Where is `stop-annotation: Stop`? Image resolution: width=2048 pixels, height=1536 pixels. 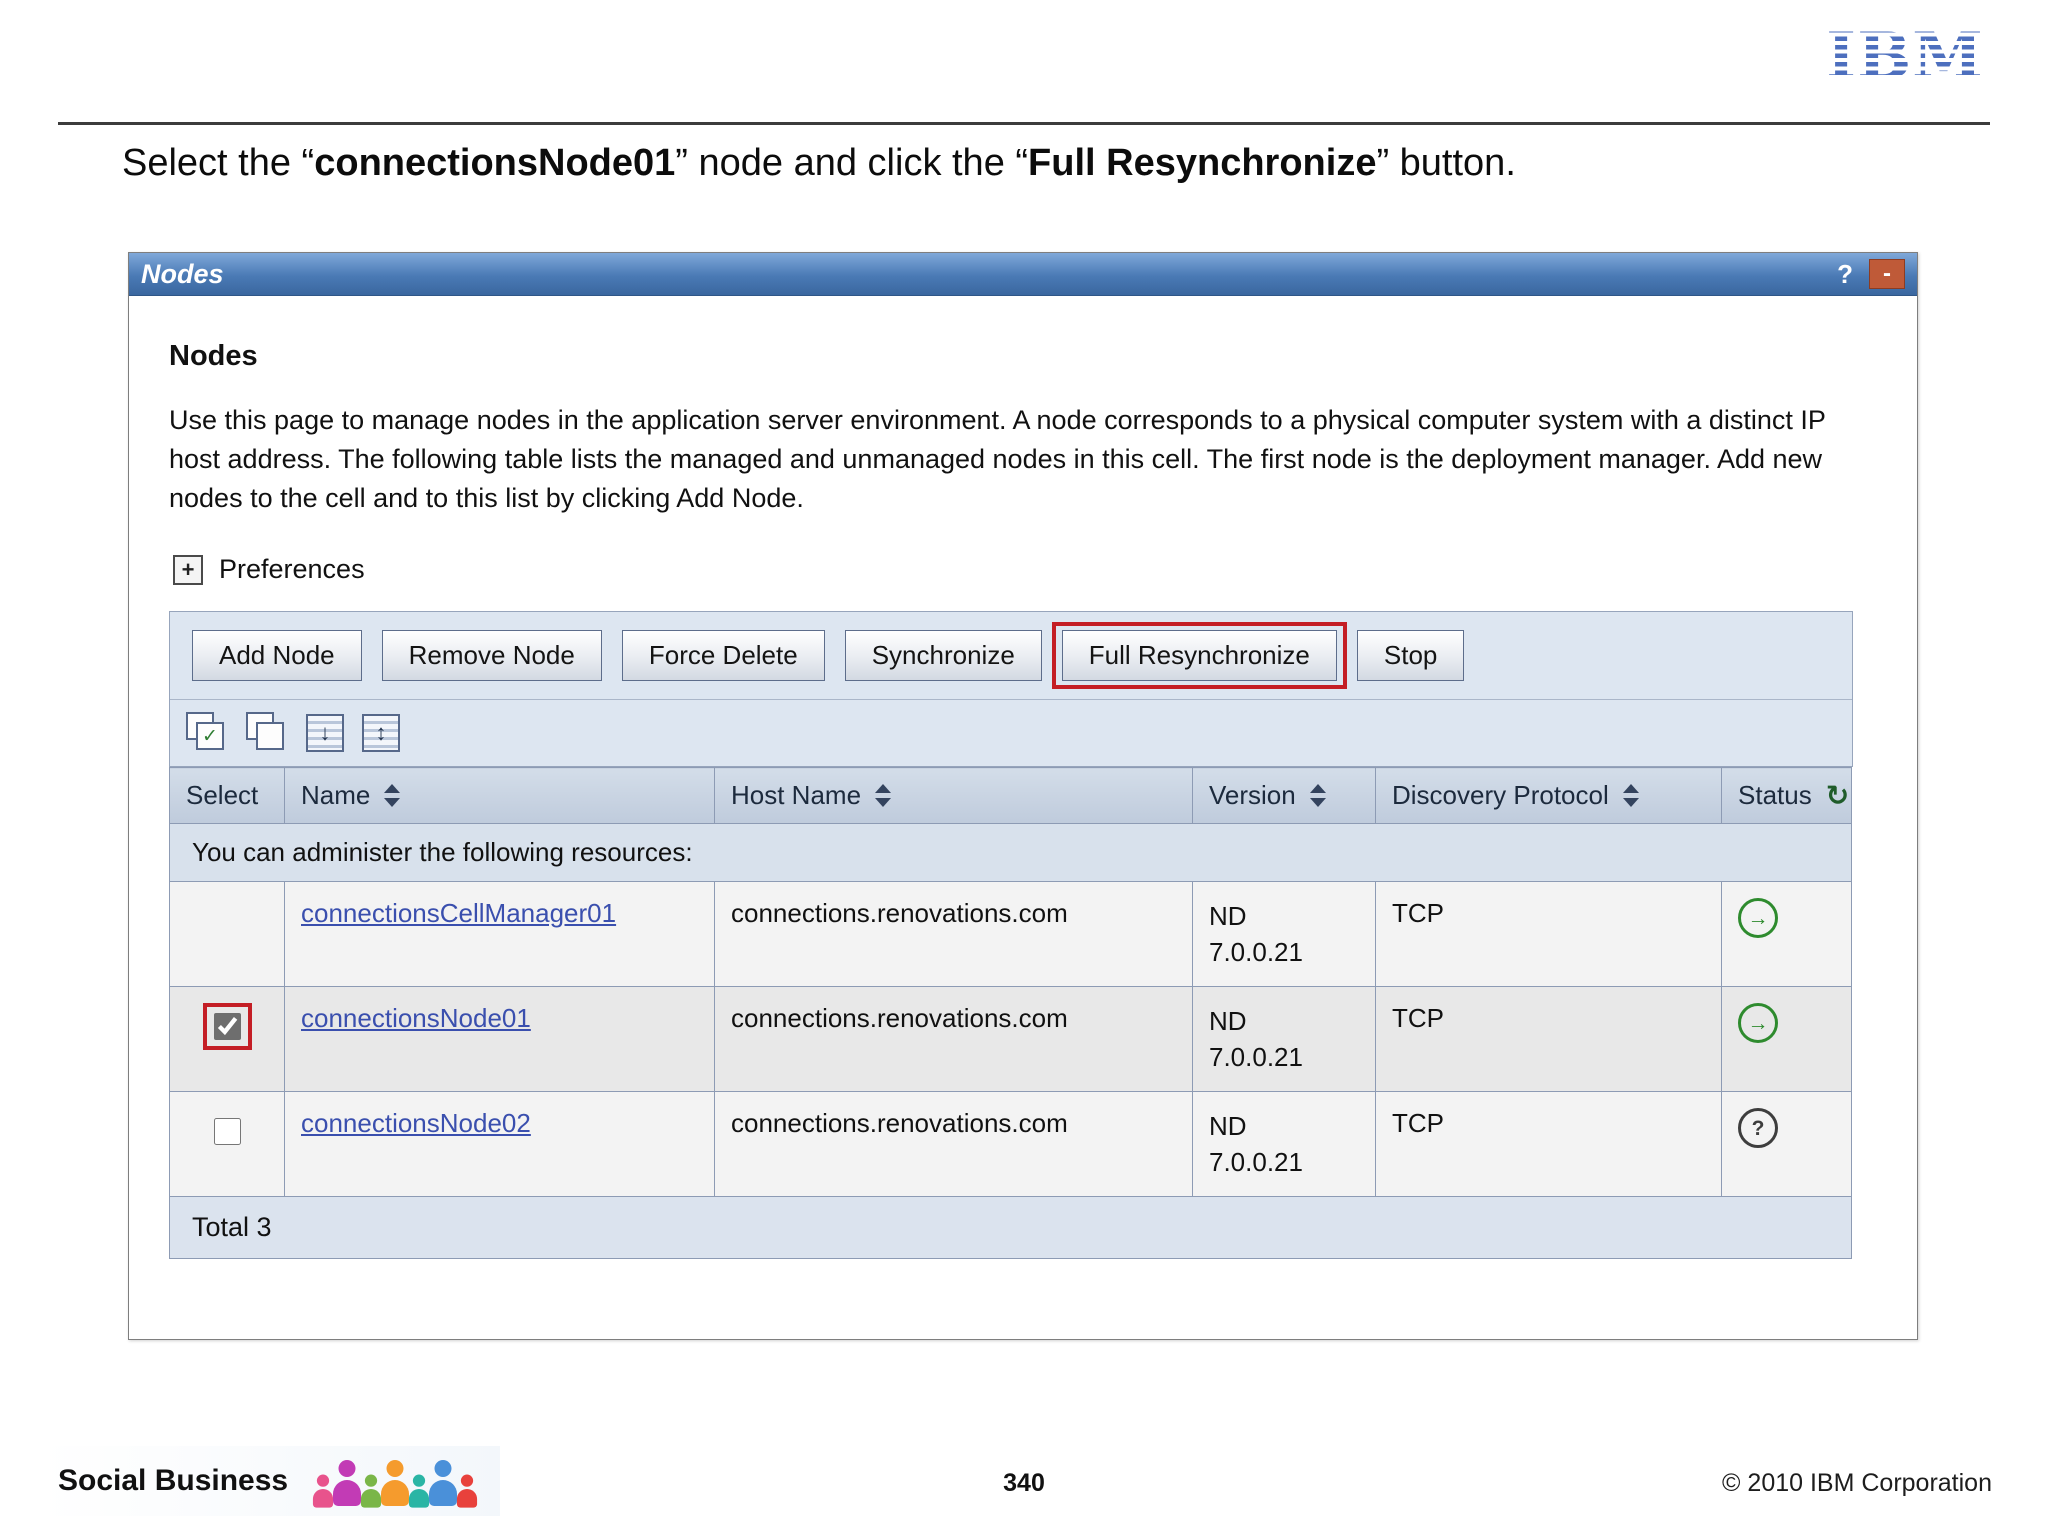 stop-annotation: Stop is located at coordinates (1411, 655).